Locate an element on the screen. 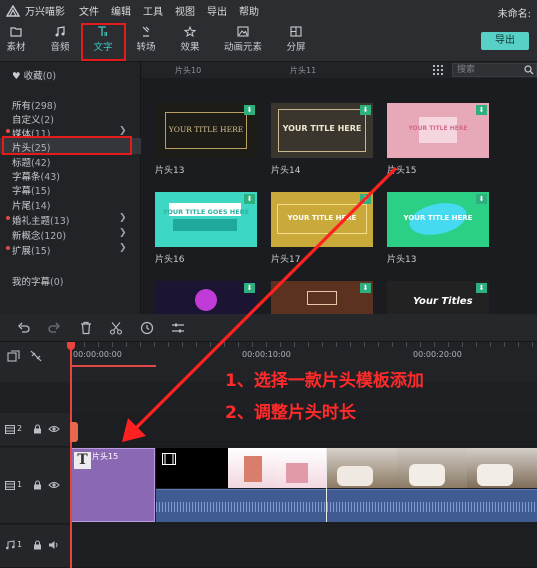 The height and width of the screenshot is (568, 537). playhead is located at coordinates (71, 455).